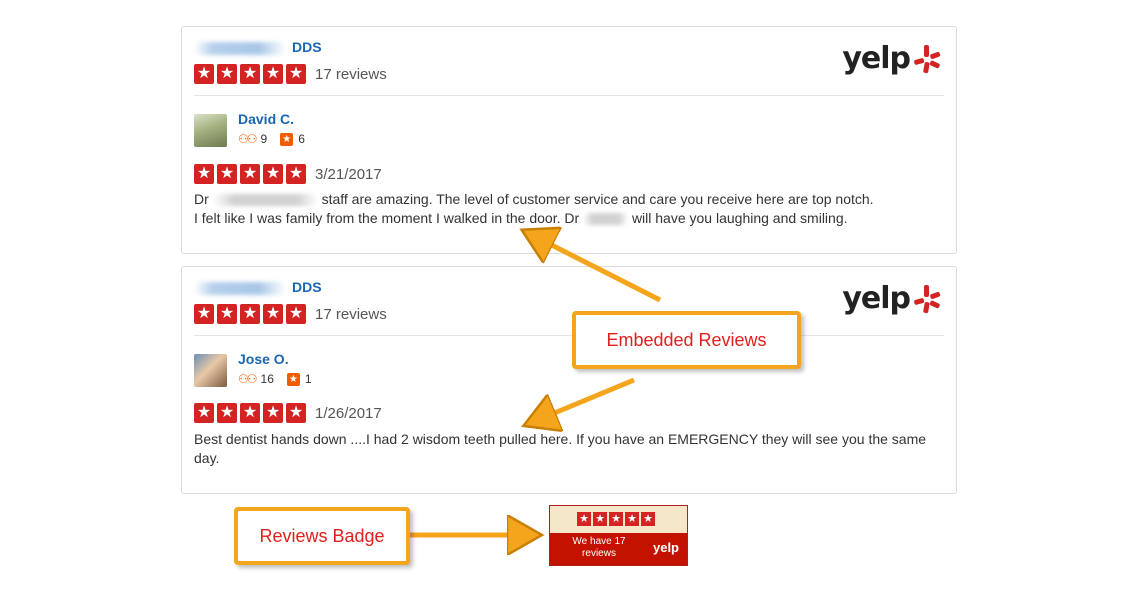  I want to click on reviews-badge: ★ ★ ★ ★ ★ We have 17 reviews yelp, so click(618, 535).